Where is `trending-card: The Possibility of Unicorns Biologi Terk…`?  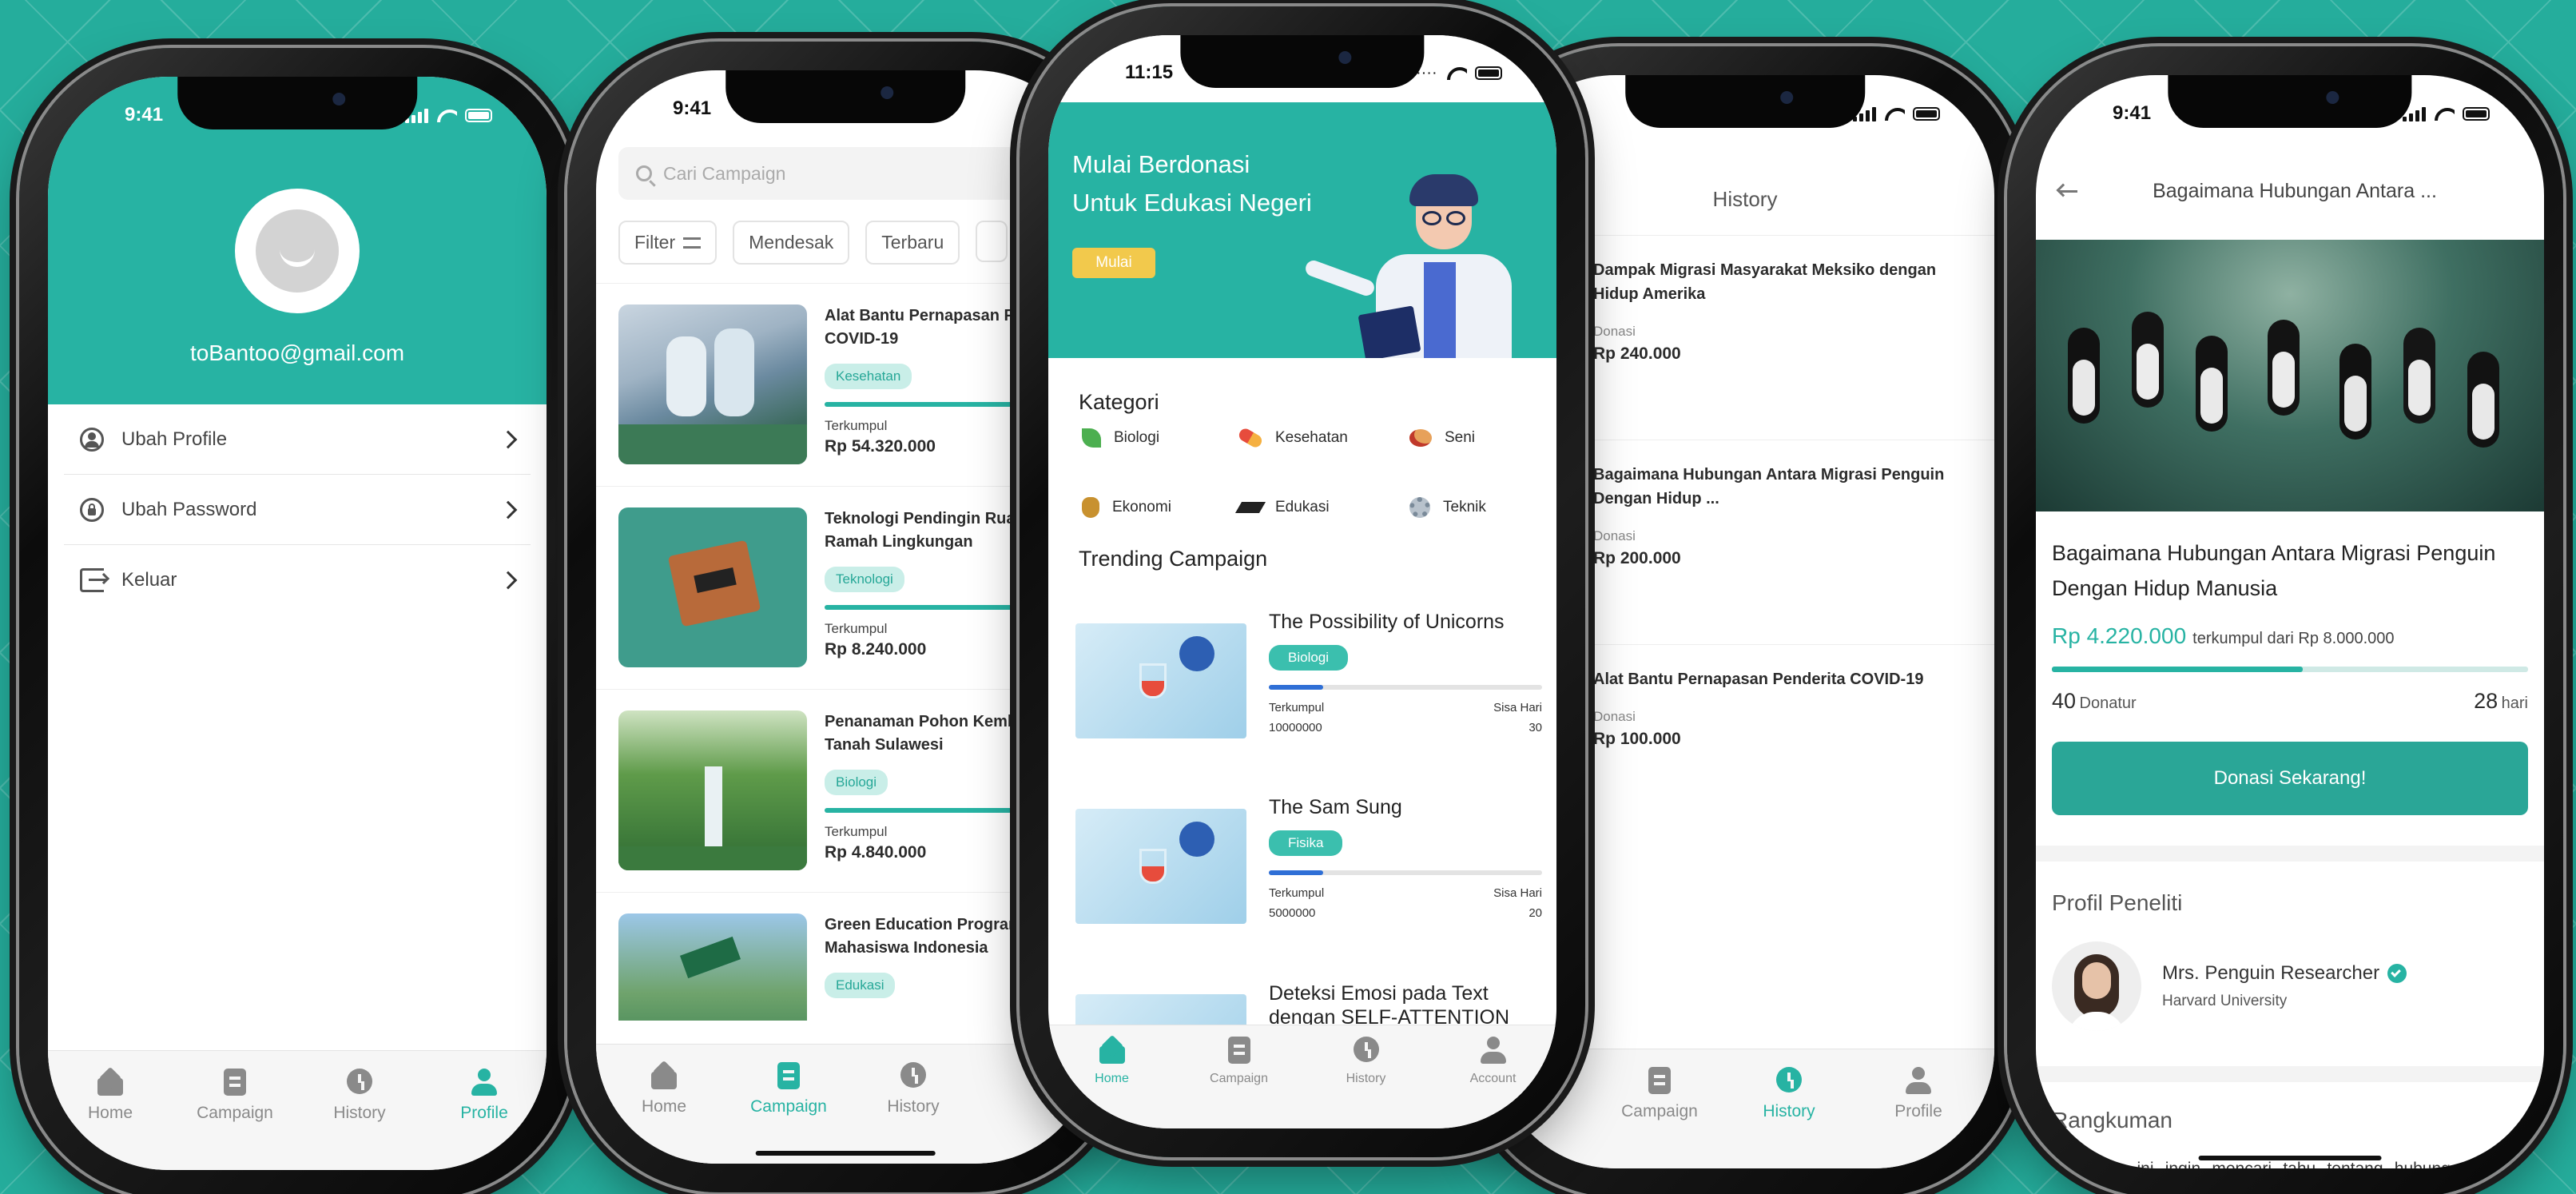 trending-card: The Possibility of Unicorns Biologi Terk… is located at coordinates (1308, 703).